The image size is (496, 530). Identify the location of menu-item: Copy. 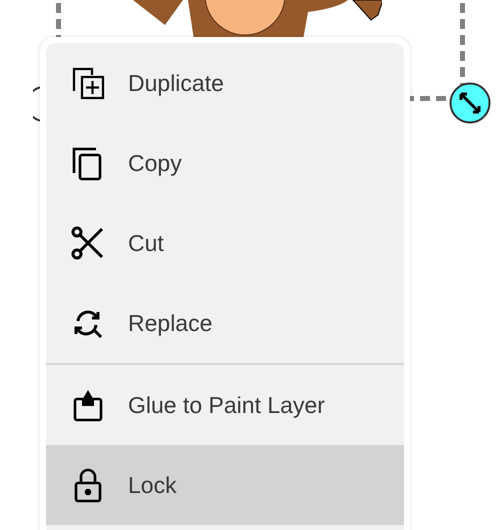
(225, 163).